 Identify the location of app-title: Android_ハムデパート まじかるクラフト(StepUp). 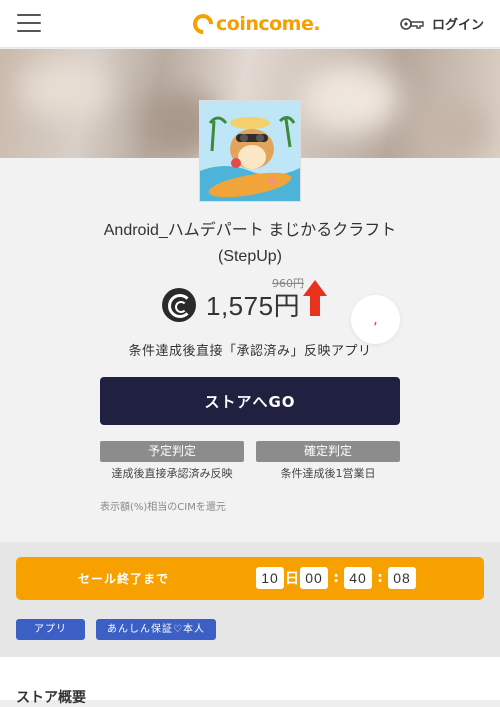
(250, 243).